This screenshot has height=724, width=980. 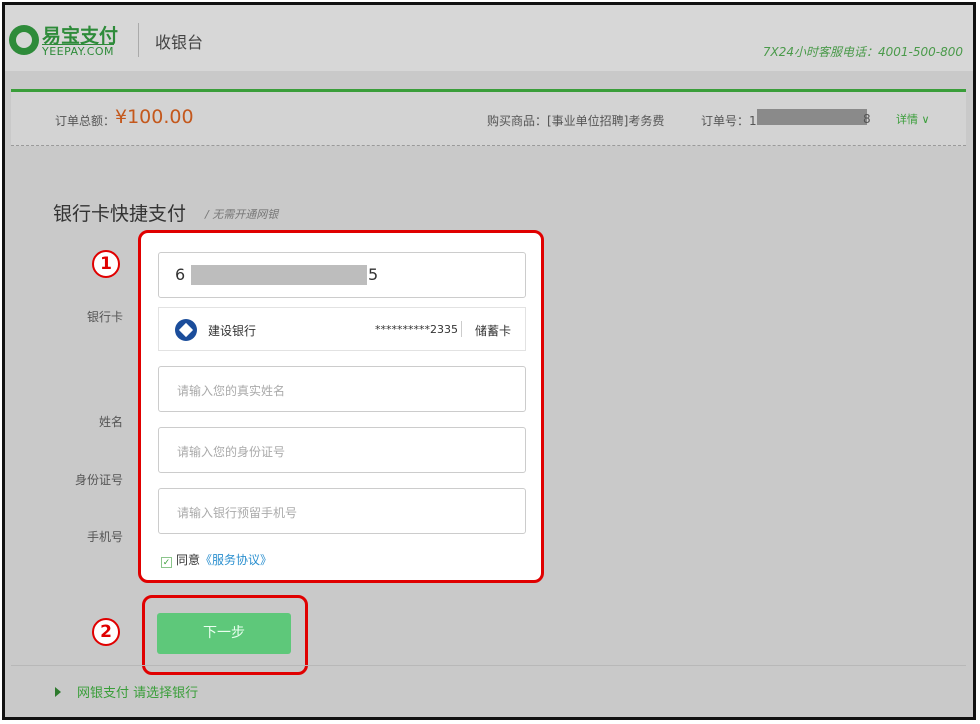 What do you see at coordinates (78, 51) in the screenshot?
I see `logo-subtext: YEEPAY.COM` at bounding box center [78, 51].